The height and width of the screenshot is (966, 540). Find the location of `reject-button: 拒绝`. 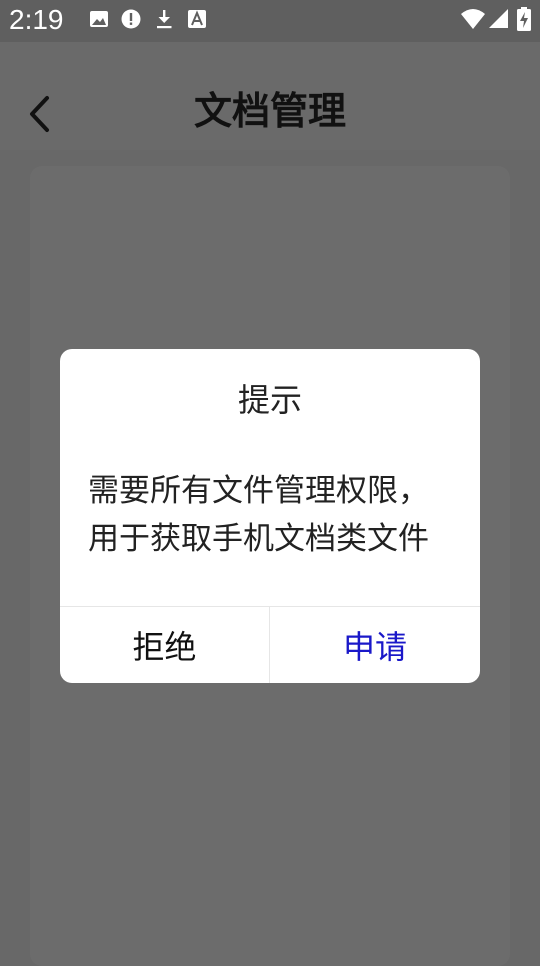

reject-button: 拒绝 is located at coordinates (164, 645).